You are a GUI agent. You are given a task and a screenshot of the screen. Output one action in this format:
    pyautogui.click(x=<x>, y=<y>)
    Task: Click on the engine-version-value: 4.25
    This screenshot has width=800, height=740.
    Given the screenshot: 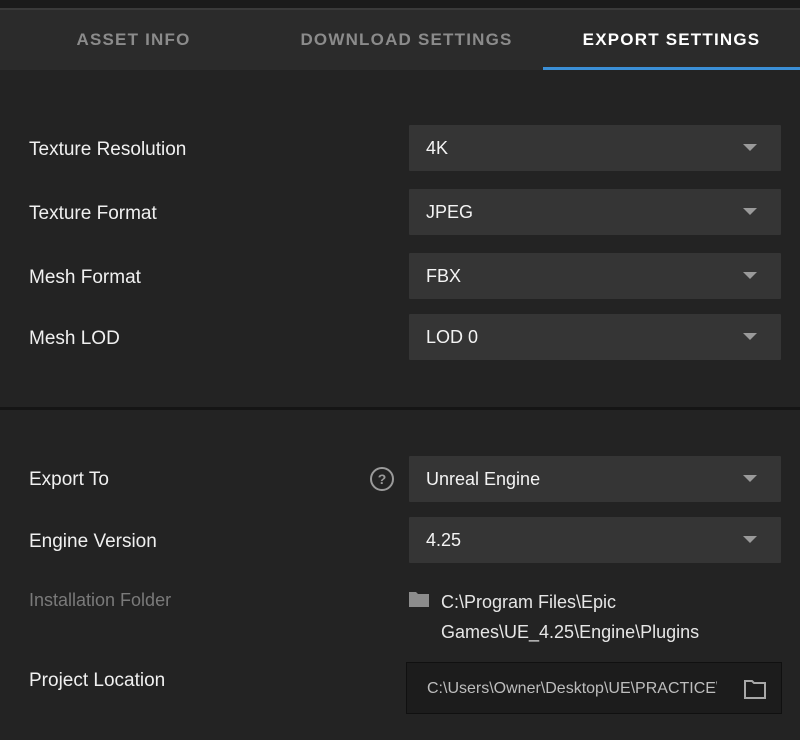 What is the action you would take?
    pyautogui.click(x=444, y=540)
    